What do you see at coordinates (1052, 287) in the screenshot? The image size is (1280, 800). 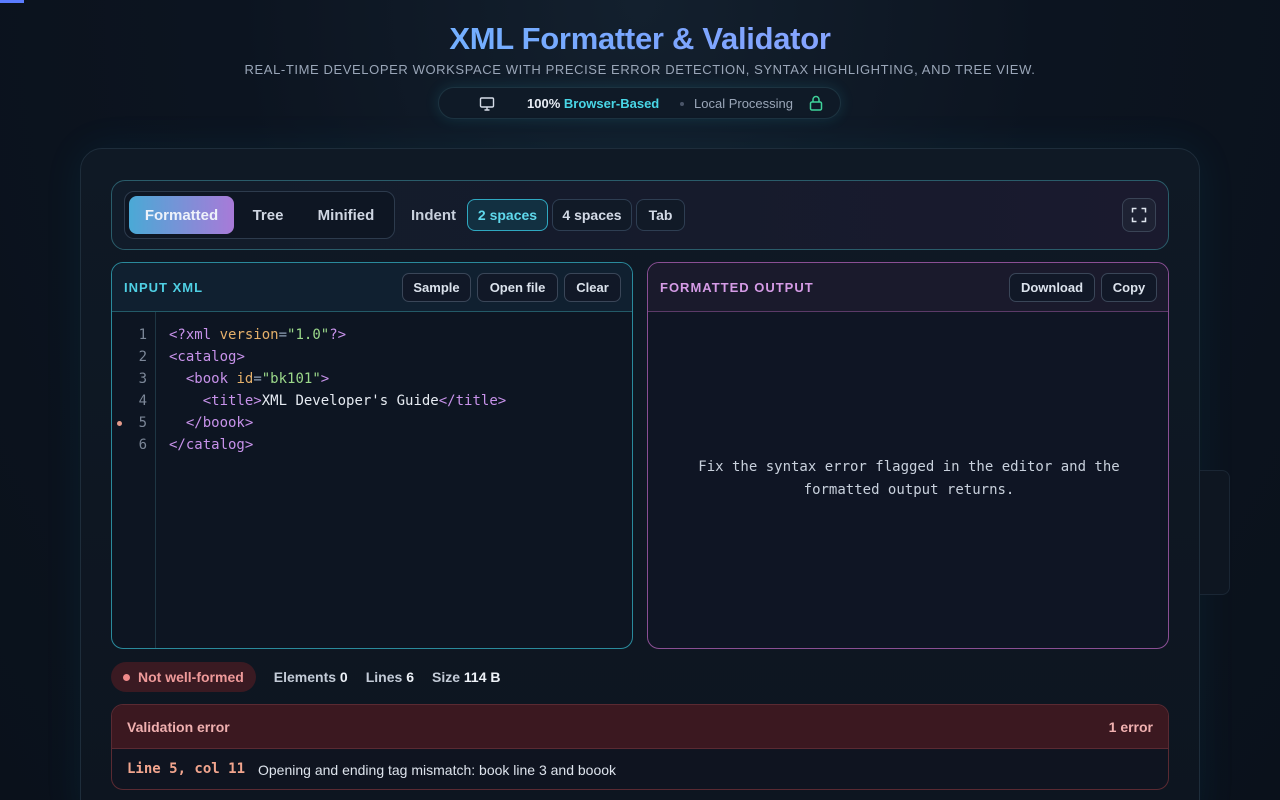 I see `download-button: Download` at bounding box center [1052, 287].